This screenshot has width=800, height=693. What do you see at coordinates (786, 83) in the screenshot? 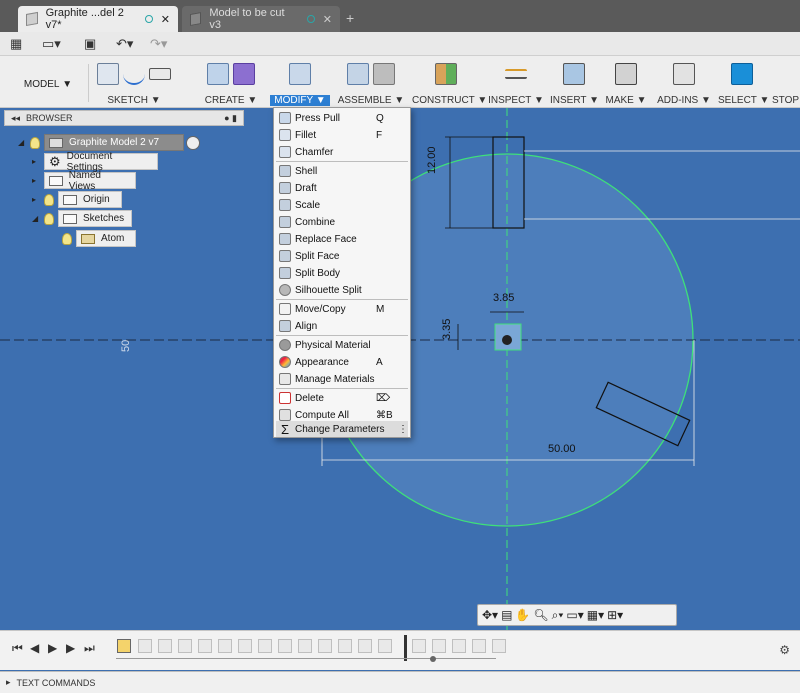
I see `stop-group: STOP` at bounding box center [786, 83].